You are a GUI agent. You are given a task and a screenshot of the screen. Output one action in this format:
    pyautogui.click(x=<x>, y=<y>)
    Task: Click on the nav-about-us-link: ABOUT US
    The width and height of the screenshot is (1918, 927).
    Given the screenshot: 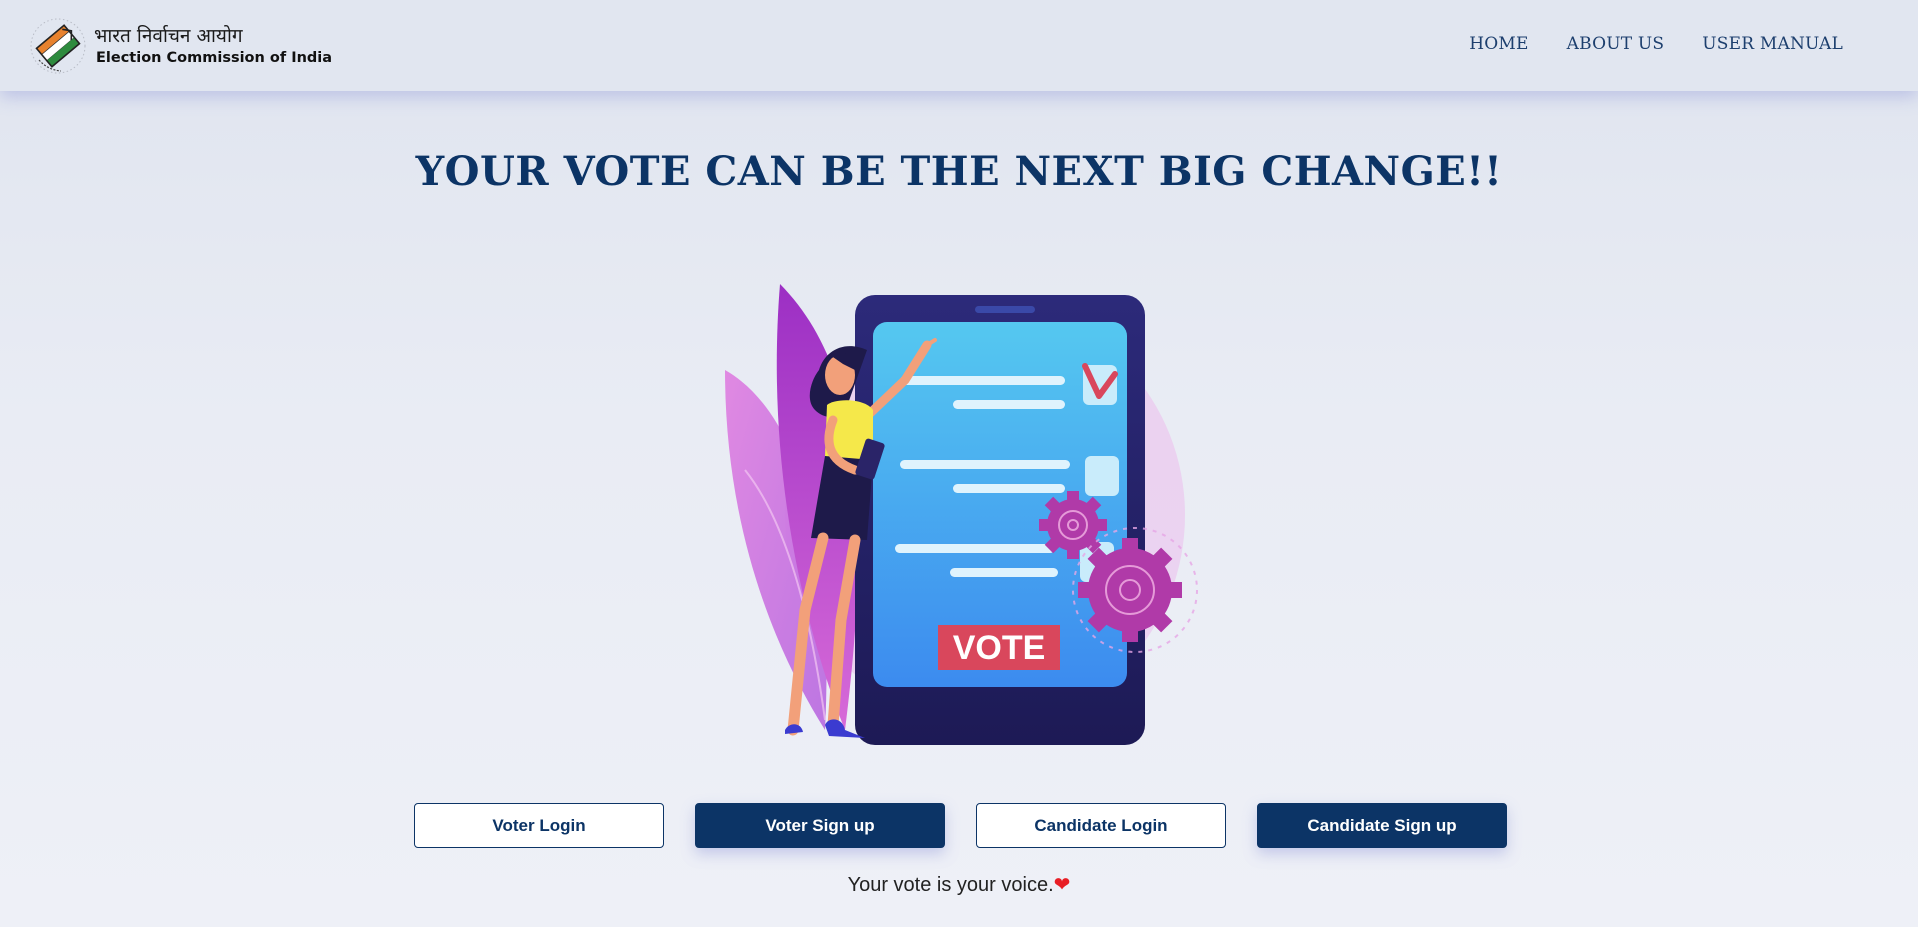 What is the action you would take?
    pyautogui.click(x=1616, y=44)
    